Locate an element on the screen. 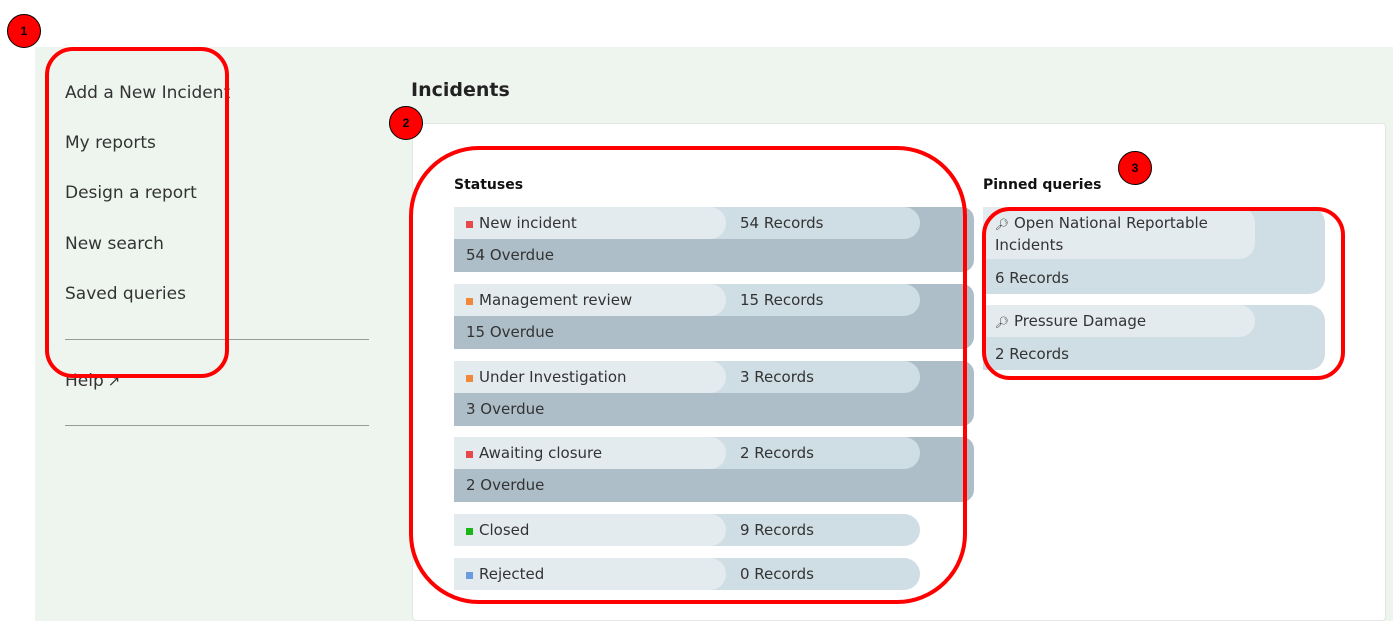 The height and width of the screenshot is (621, 1393). status-name: Rejected is located at coordinates (512, 574).